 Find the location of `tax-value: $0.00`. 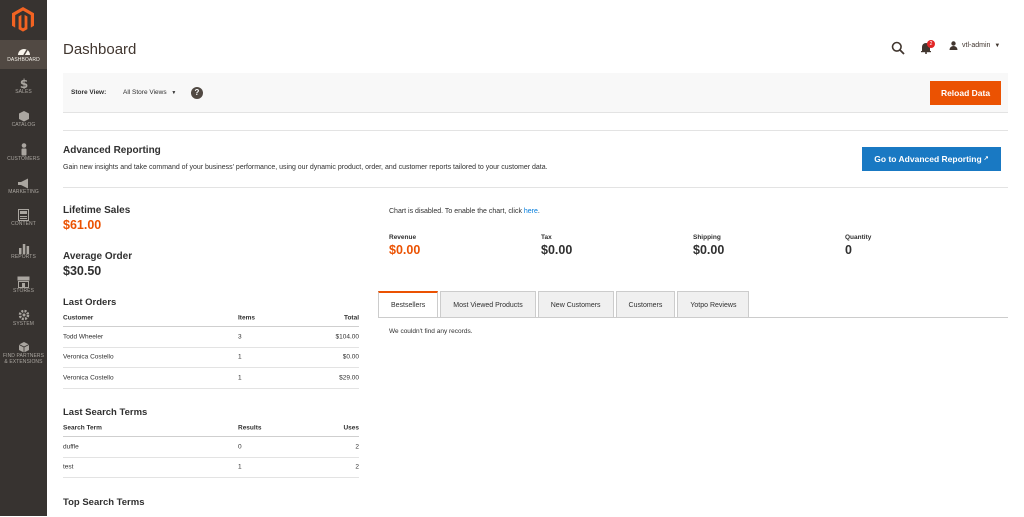

tax-value: $0.00 is located at coordinates (557, 250).